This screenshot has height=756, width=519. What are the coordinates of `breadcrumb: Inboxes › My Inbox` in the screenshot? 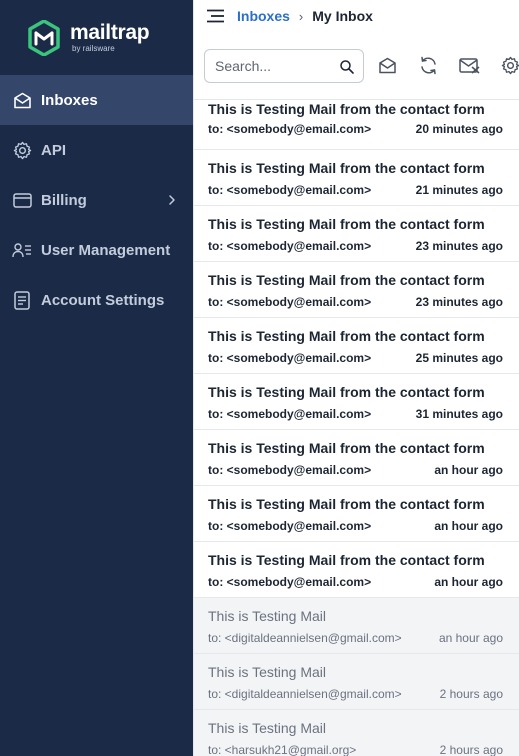 It's located at (356, 16).